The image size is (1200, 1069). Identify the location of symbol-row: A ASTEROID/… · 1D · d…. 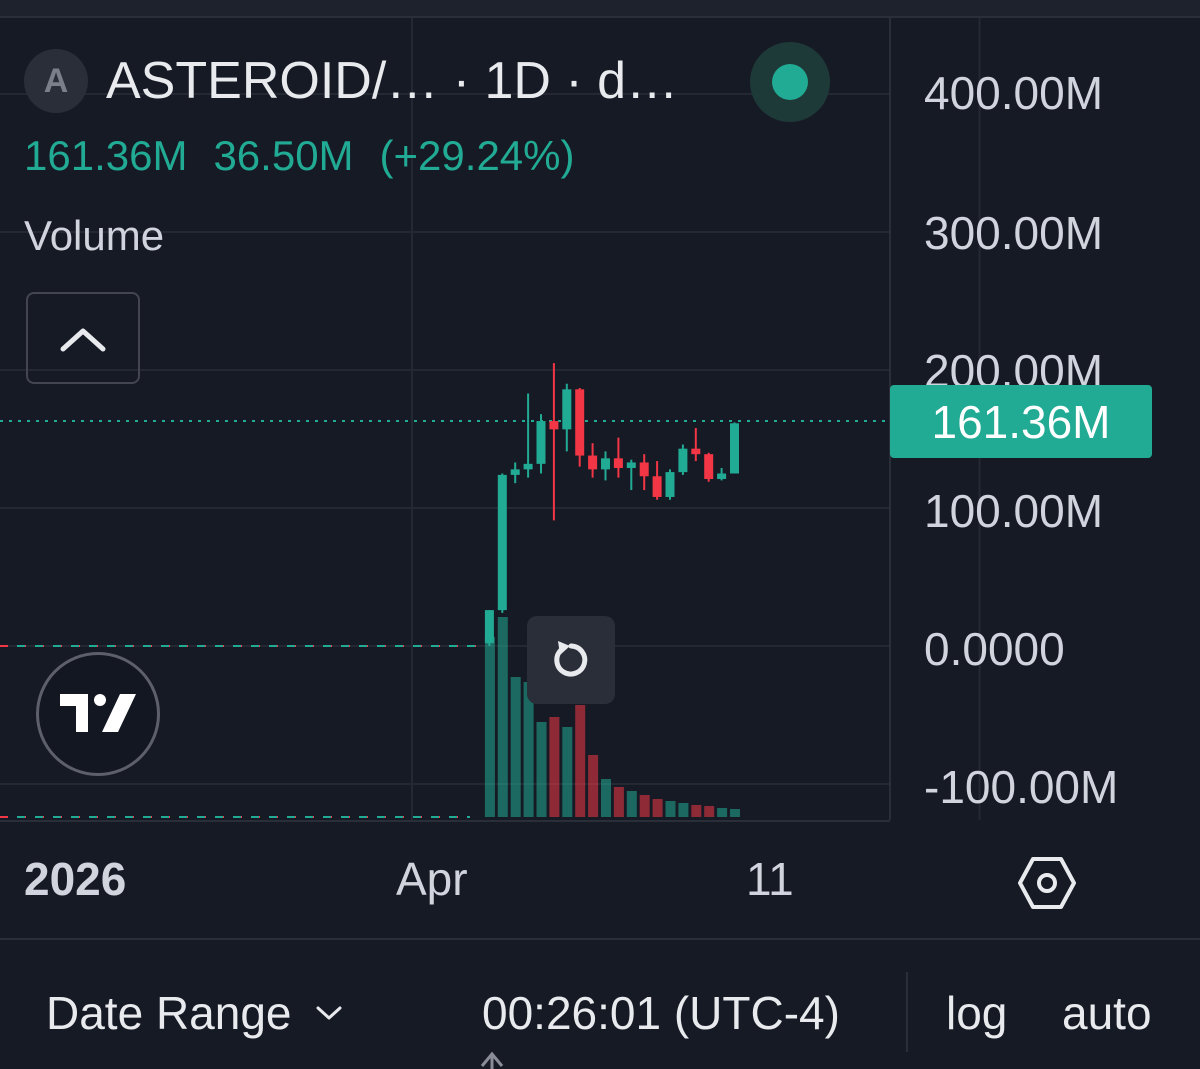
(427, 82).